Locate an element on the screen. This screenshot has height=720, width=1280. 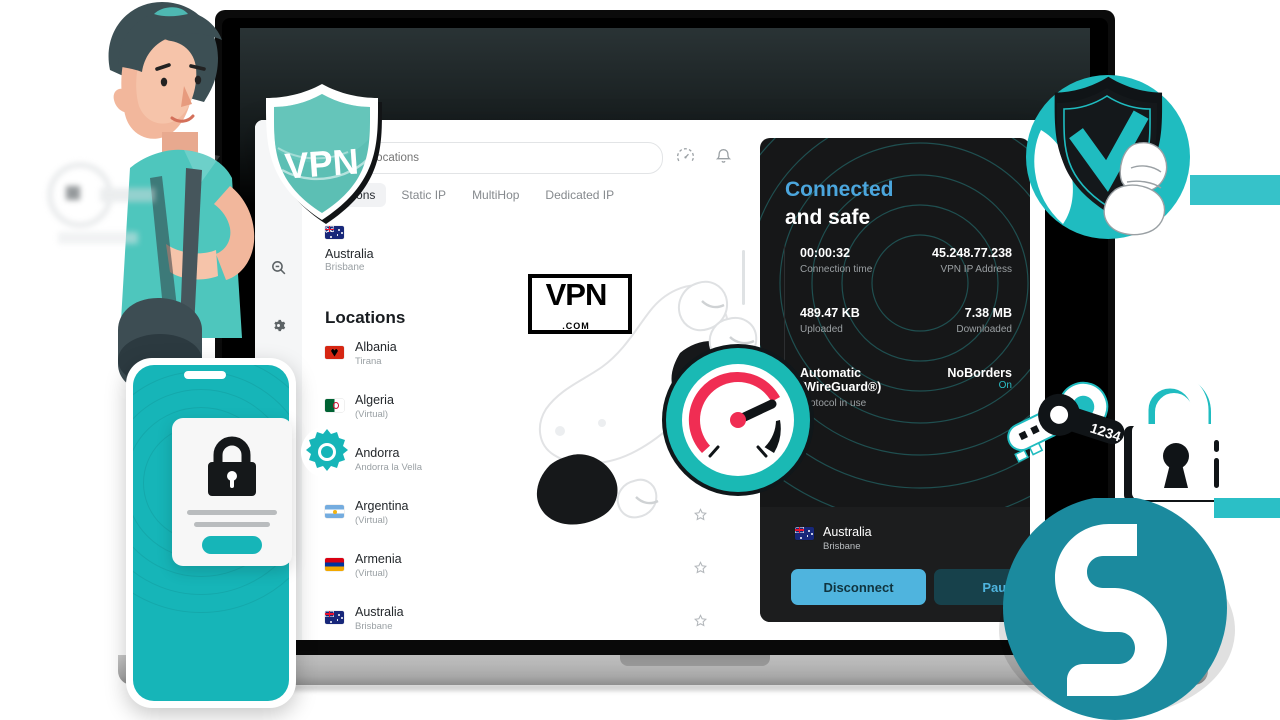
speedometer-icon is located at coordinates (738, 420).